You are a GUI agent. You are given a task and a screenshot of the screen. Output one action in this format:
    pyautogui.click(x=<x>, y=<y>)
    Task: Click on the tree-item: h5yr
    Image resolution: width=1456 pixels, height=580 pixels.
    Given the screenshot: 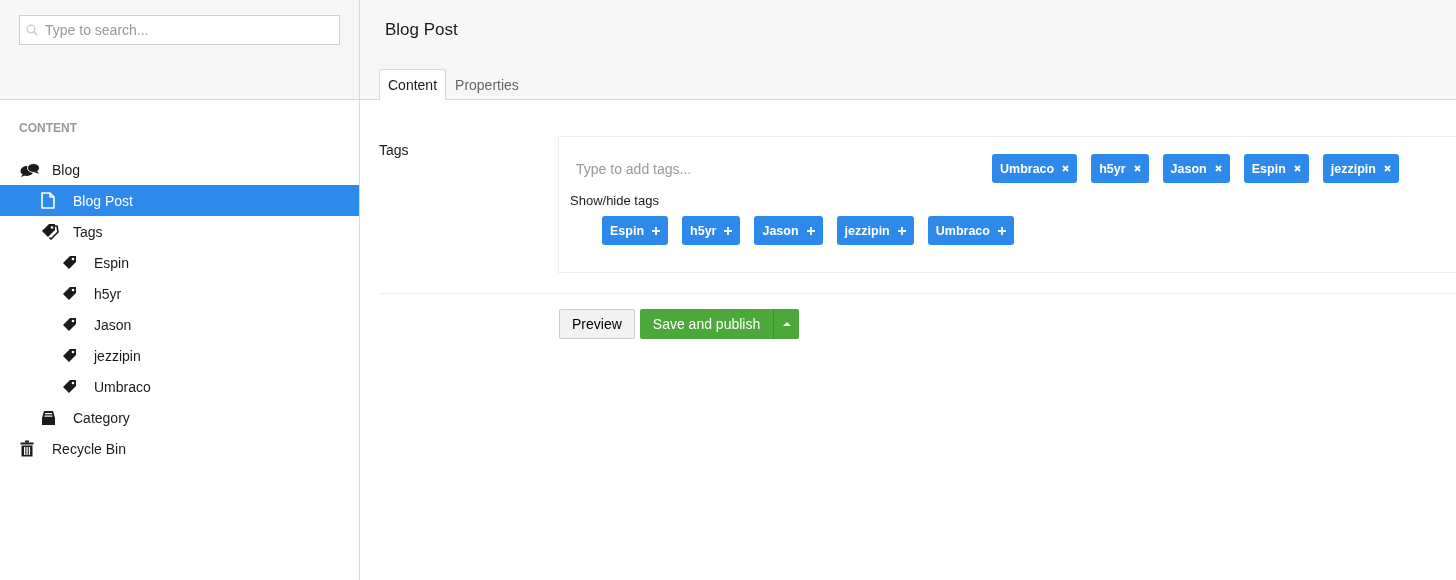 What is the action you would take?
    pyautogui.click(x=179, y=293)
    